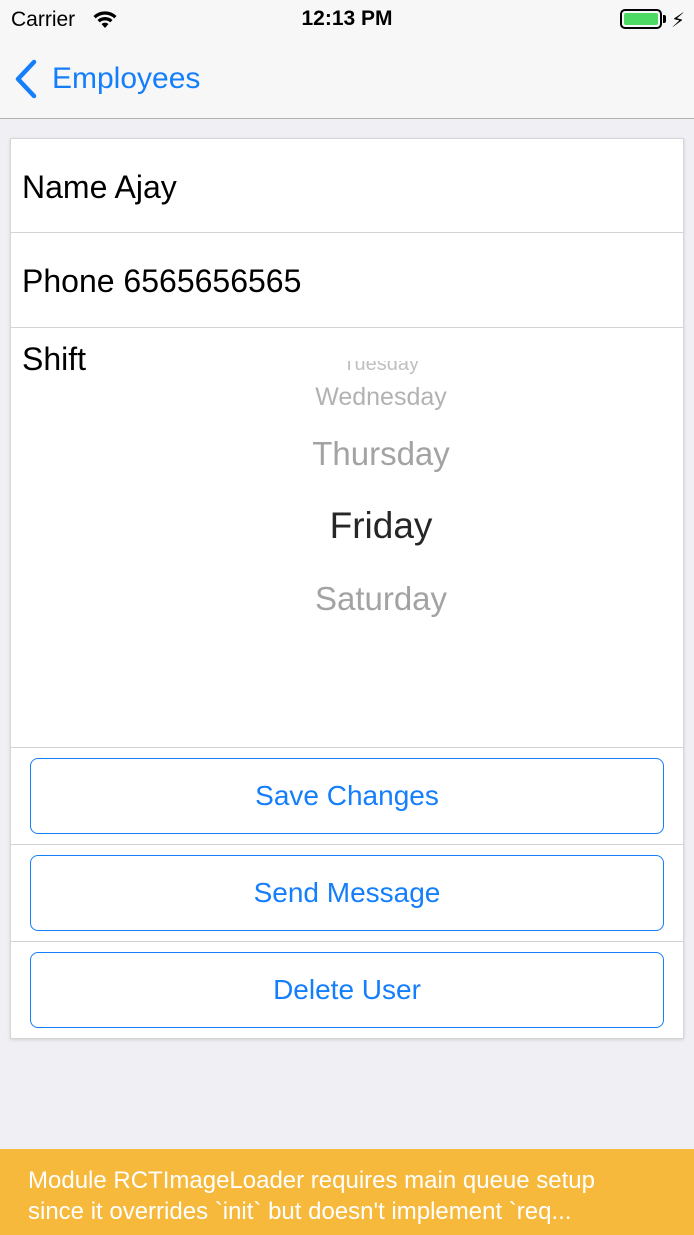 The height and width of the screenshot is (1235, 694). I want to click on delete-button-row: Delete User, so click(347, 990).